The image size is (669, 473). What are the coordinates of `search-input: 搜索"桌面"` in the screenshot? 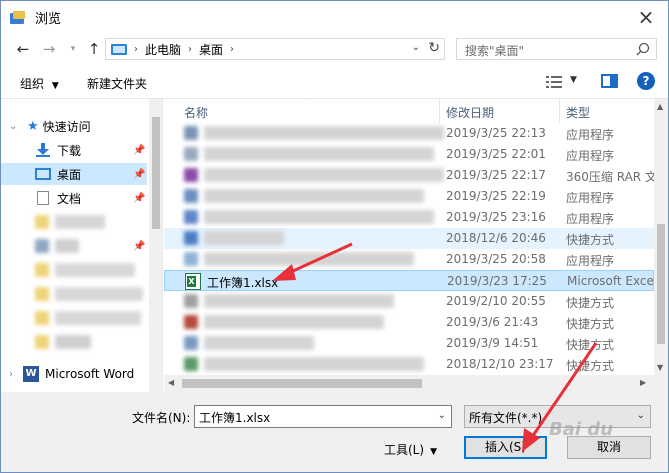 It's located at (556, 49).